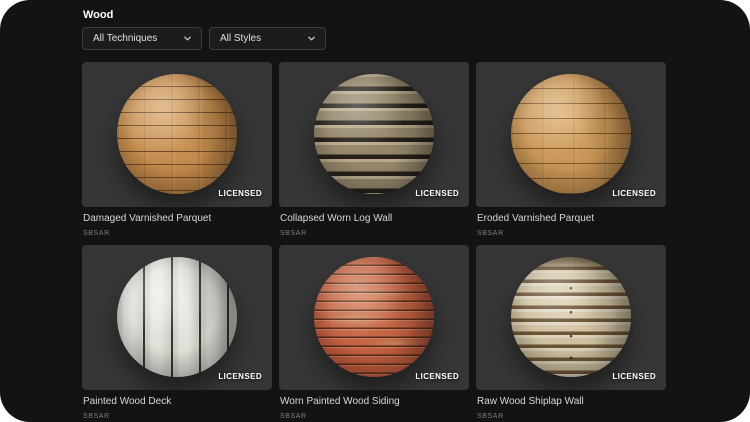  I want to click on material-card: LICENSED Eroded Varnished Parquet SBSAR, so click(571, 153).